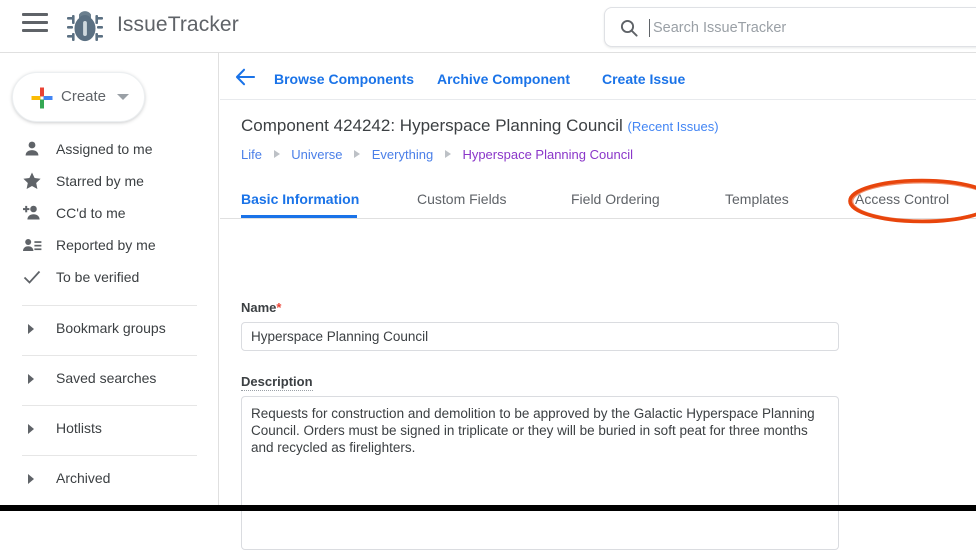  What do you see at coordinates (813, 28) in the screenshot?
I see `search-input` at bounding box center [813, 28].